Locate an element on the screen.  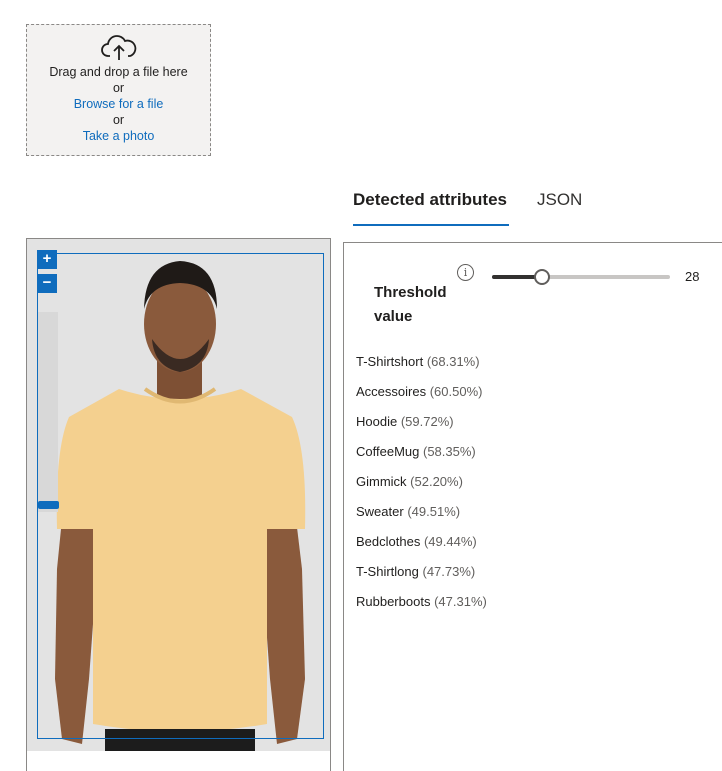
attribute-name: Sweater is located at coordinates (380, 511).